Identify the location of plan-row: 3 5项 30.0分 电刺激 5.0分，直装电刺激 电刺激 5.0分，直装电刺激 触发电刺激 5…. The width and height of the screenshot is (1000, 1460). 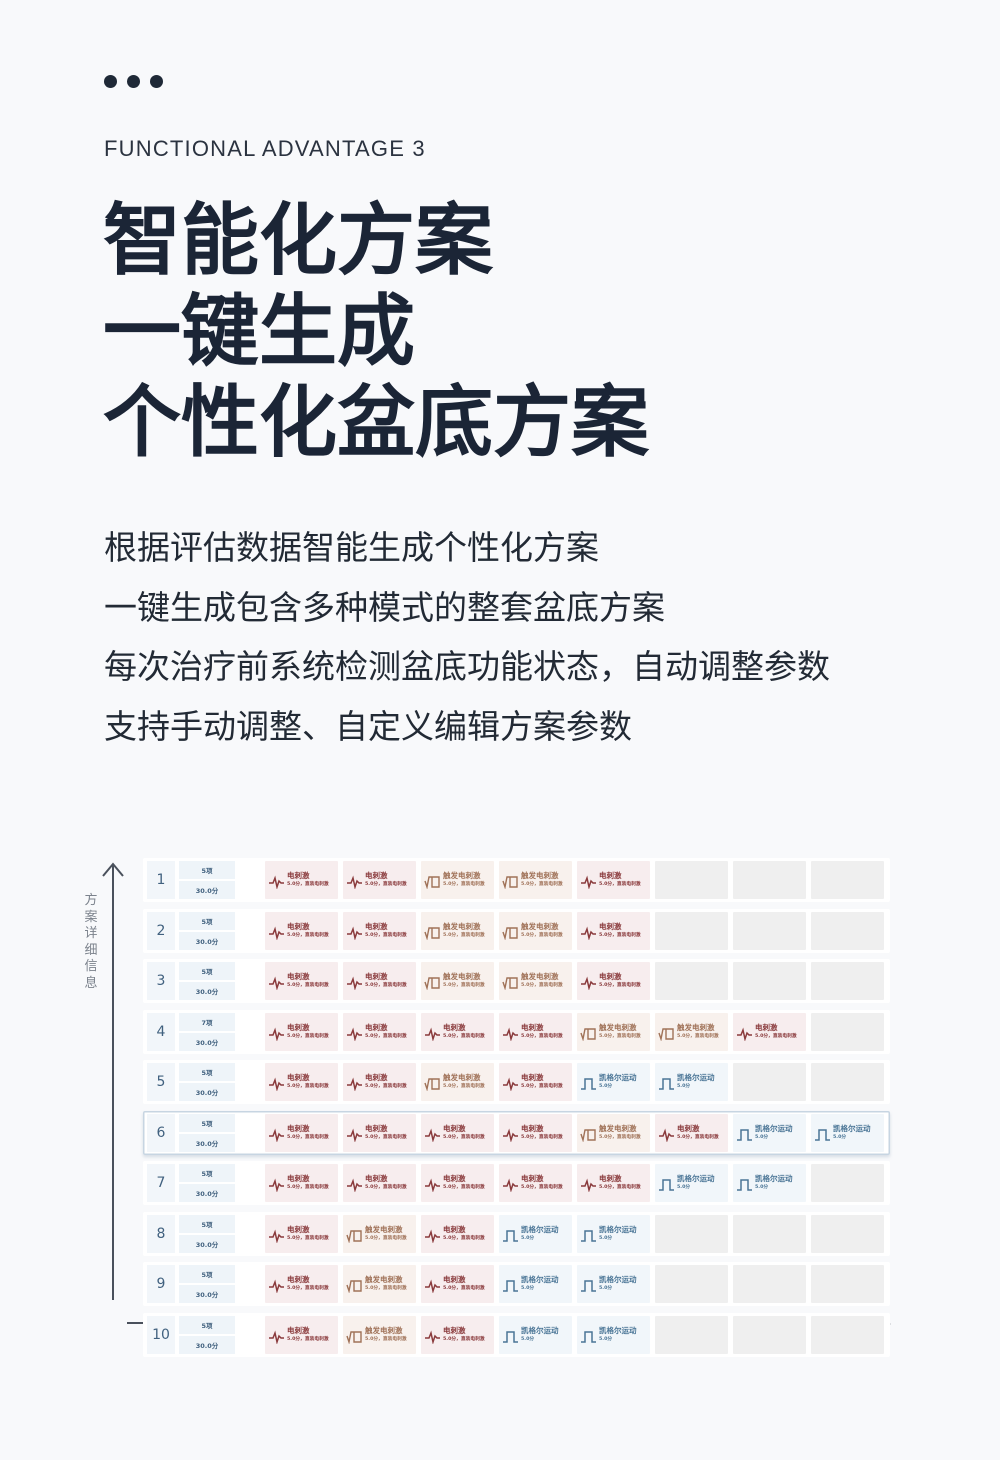
(516, 981).